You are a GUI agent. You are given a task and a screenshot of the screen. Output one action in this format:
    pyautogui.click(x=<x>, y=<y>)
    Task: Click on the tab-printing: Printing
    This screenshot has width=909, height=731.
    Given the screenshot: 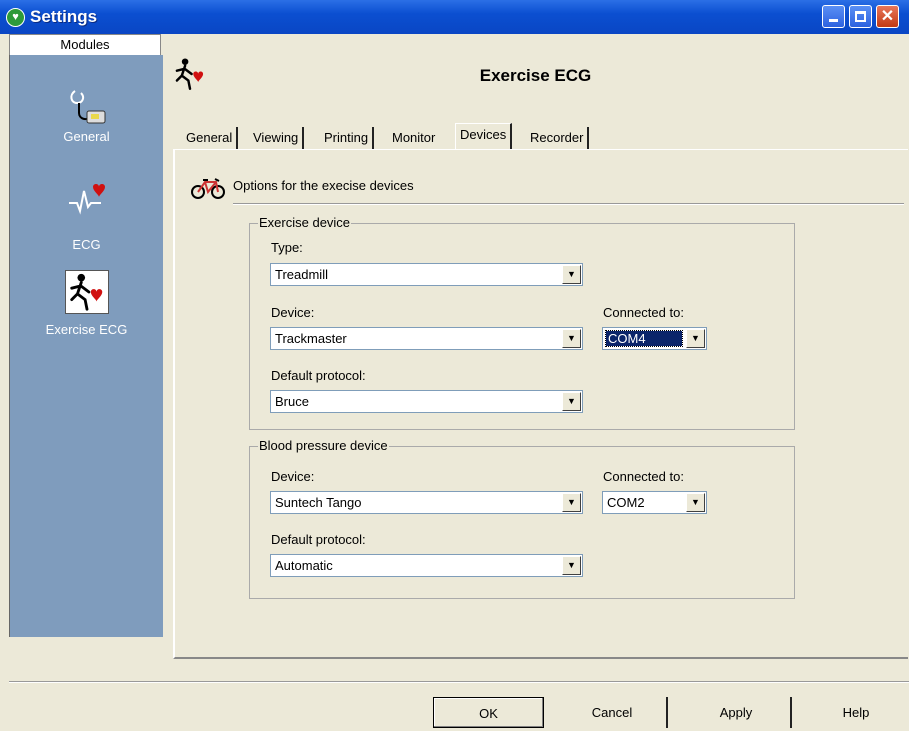 What is the action you would take?
    pyautogui.click(x=347, y=138)
    